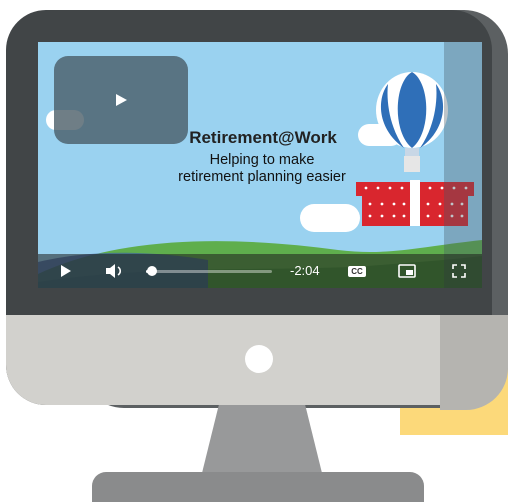  I want to click on monitor-stand-neck, so click(262, 439).